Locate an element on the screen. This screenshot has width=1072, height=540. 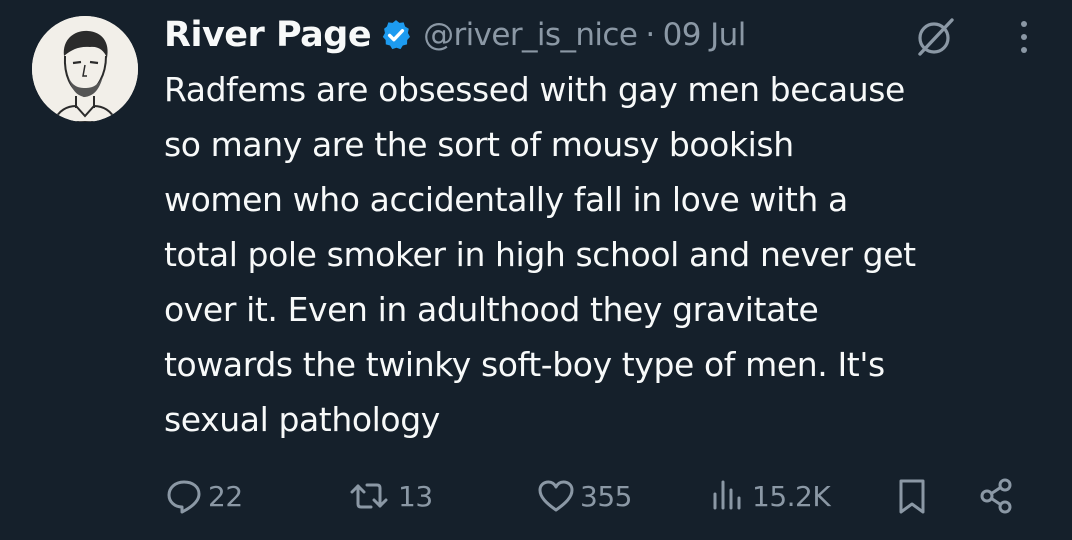
tweet-header: River Page @river_is_nice · 09 Jul is located at coordinates (455, 35).